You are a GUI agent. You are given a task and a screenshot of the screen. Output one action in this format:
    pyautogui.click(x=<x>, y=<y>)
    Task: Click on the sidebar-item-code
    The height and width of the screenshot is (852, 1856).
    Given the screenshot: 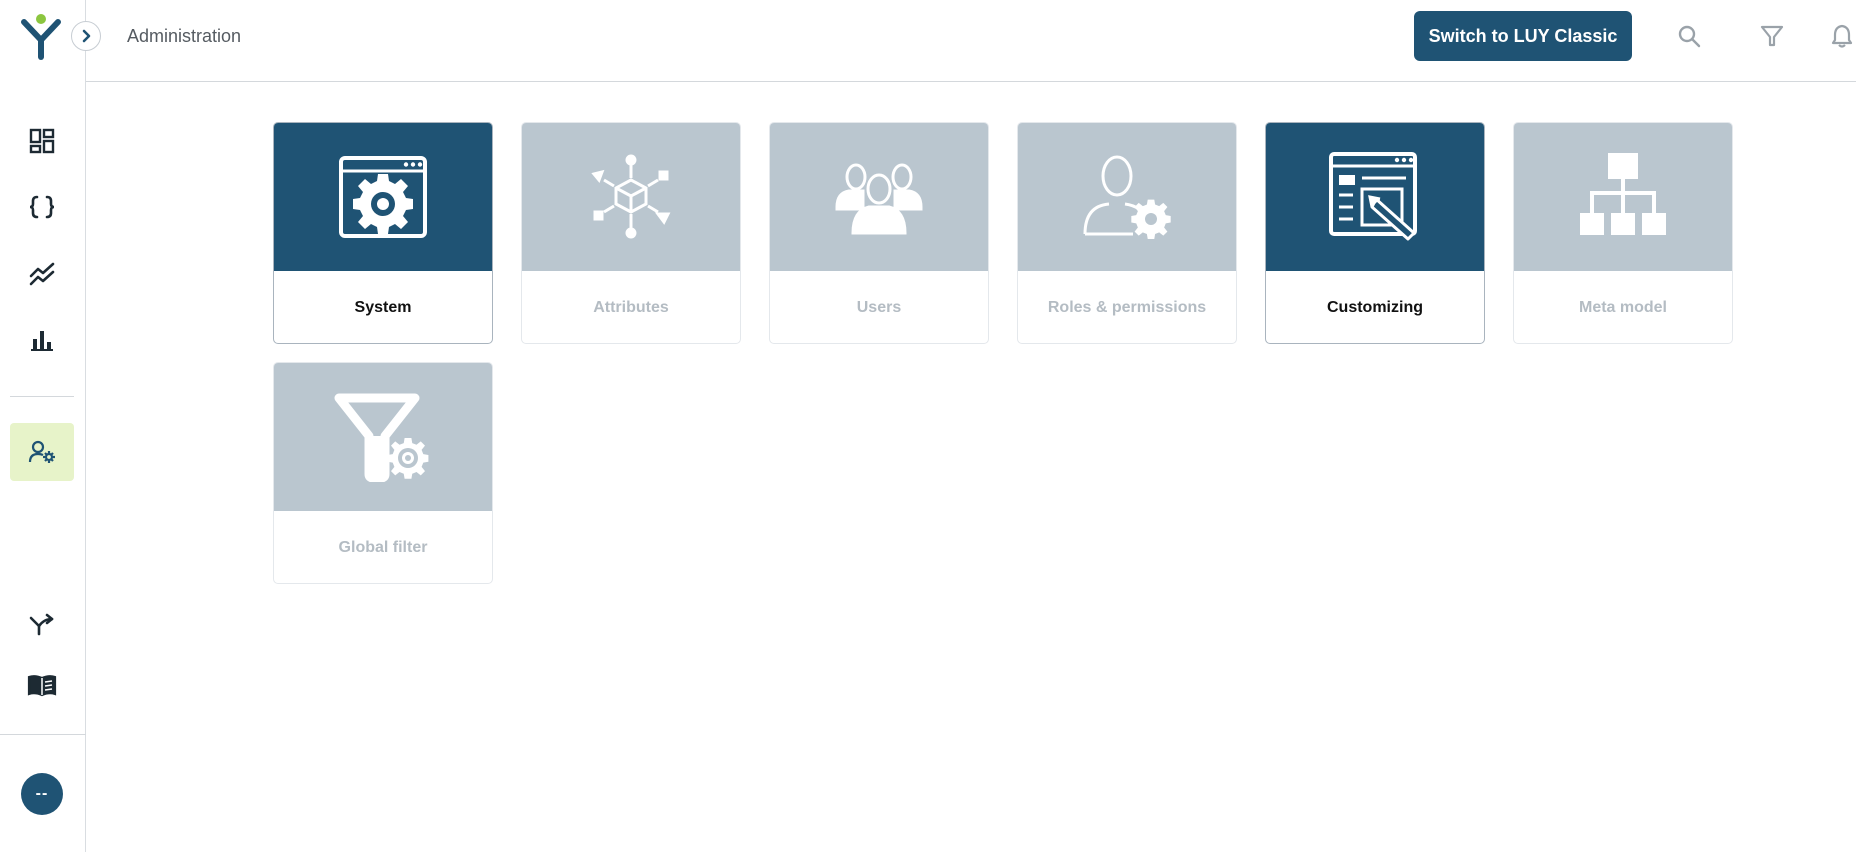 What is the action you would take?
    pyautogui.click(x=42, y=207)
    